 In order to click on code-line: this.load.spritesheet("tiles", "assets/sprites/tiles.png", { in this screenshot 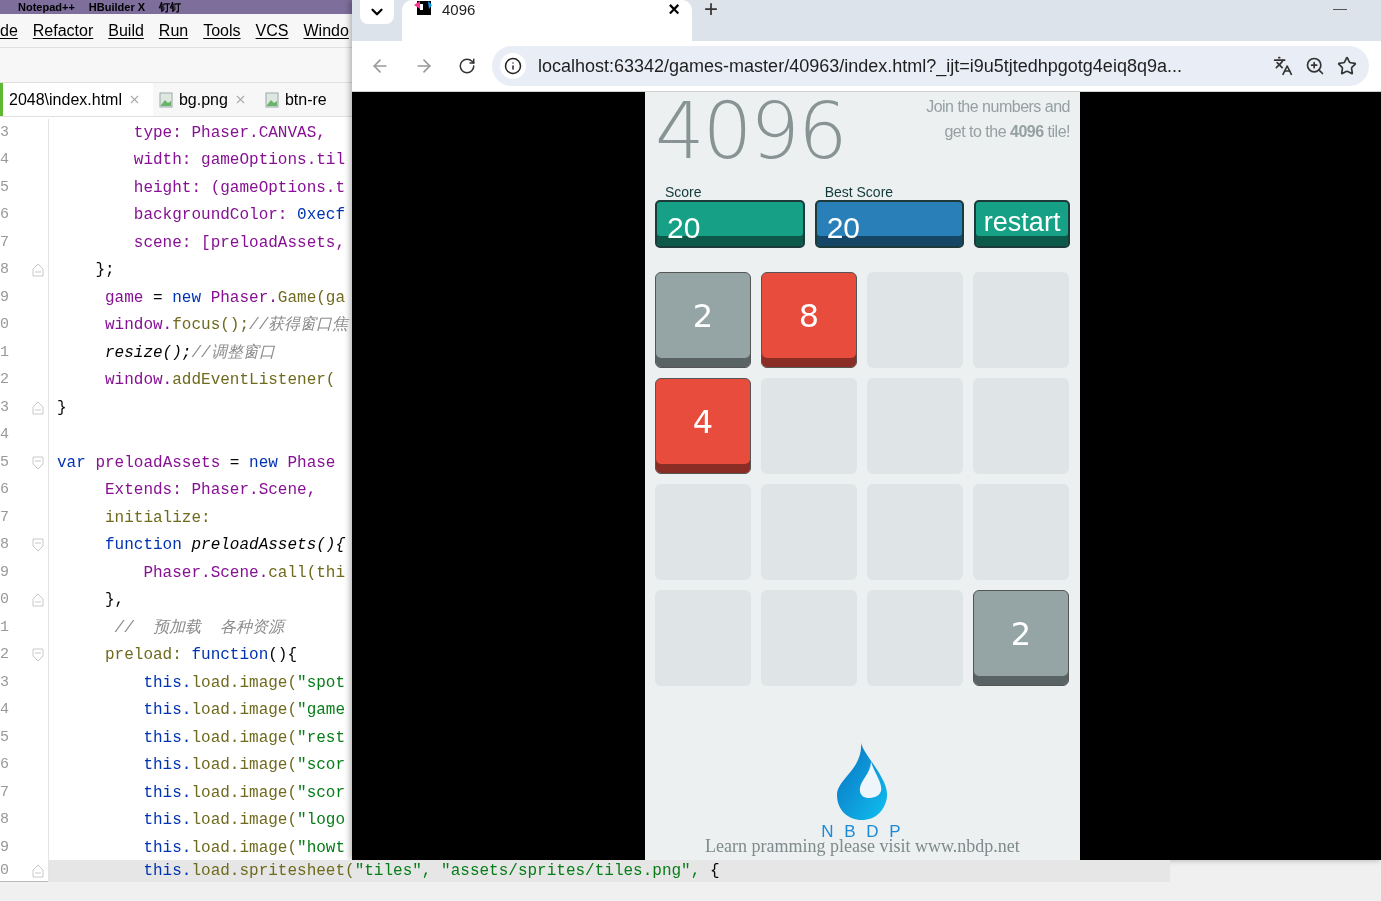, I will do `click(431, 871)`.